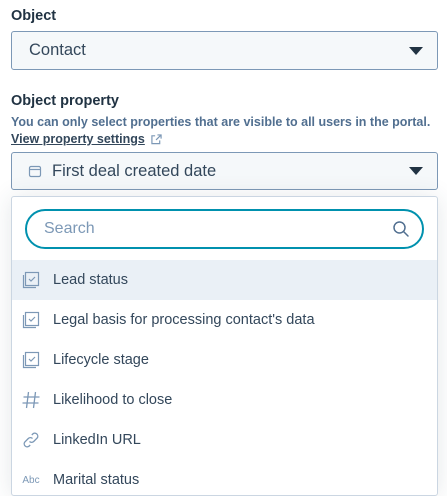 This screenshot has width=447, height=496. Describe the element at coordinates (113, 400) in the screenshot. I see `option-label: Likelihood to close` at that location.